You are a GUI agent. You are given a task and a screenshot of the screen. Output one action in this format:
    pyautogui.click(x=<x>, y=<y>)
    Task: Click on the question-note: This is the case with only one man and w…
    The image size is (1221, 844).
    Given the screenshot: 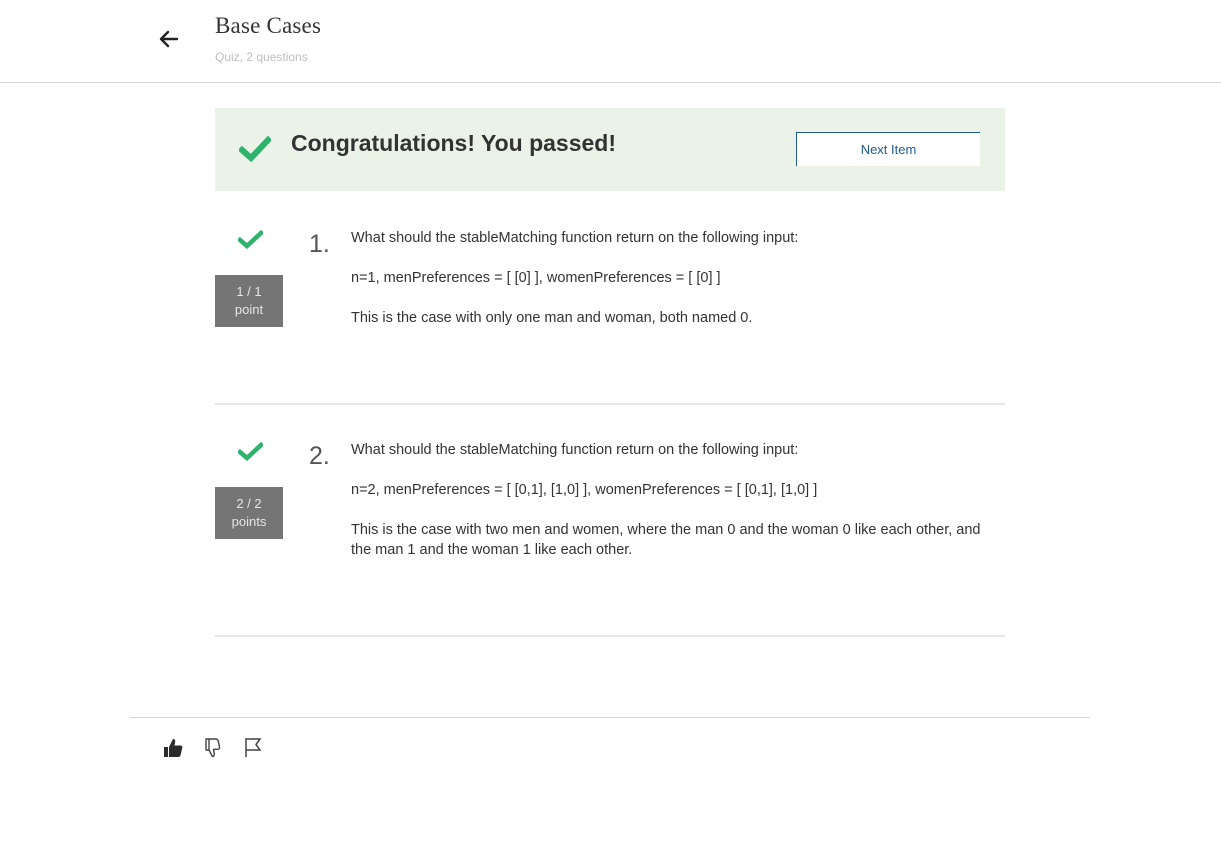 What is the action you would take?
    pyautogui.click(x=552, y=318)
    